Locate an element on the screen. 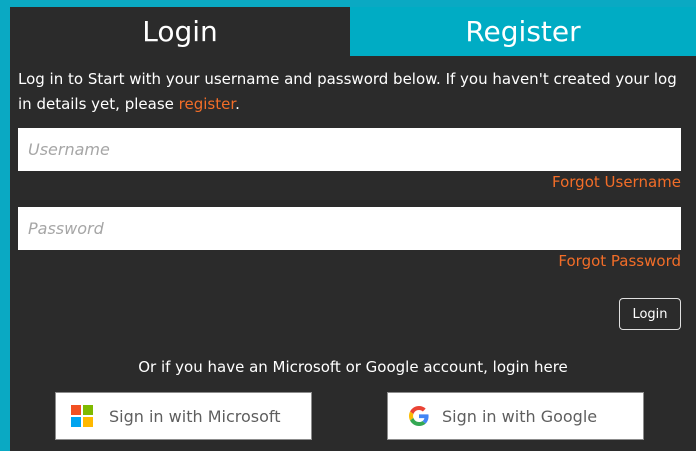  forgot-password-link: Forgot Password is located at coordinates (619, 261).